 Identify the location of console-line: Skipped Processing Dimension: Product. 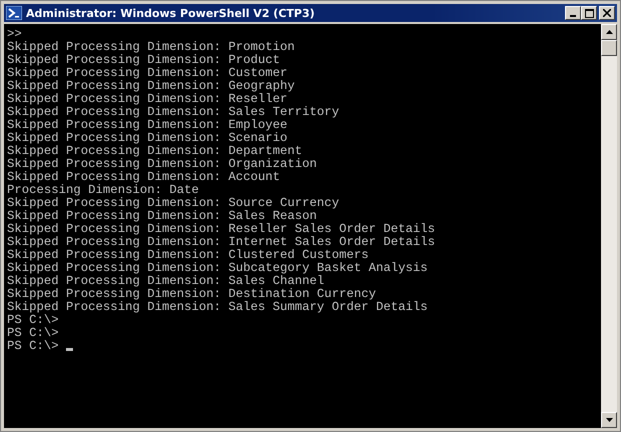
(143, 60).